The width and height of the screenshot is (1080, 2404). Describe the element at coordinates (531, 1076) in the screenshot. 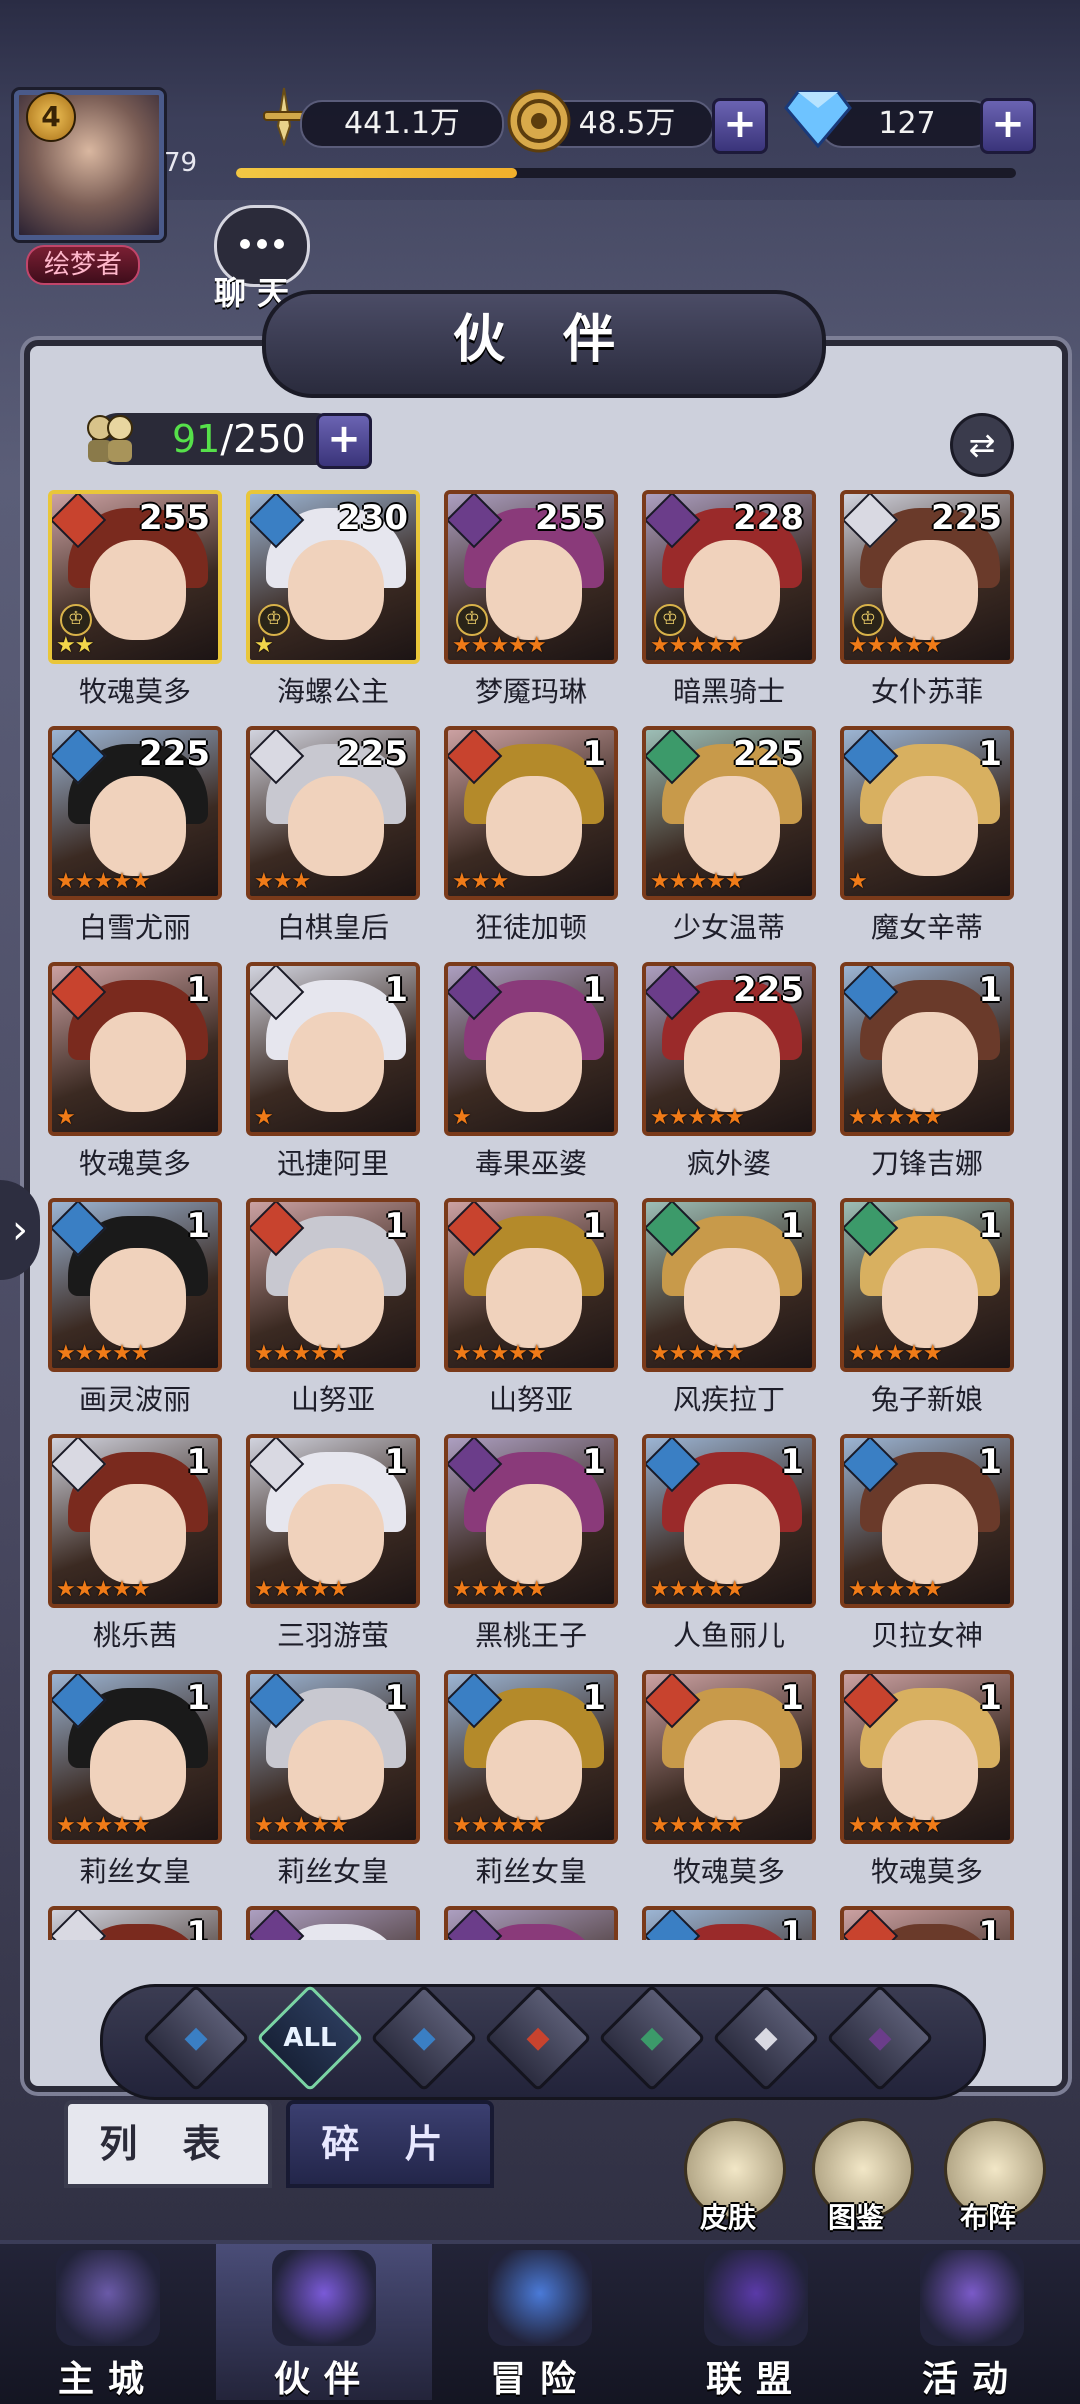

I see `hero-card: 1 ★ 毒果巫婆` at that location.